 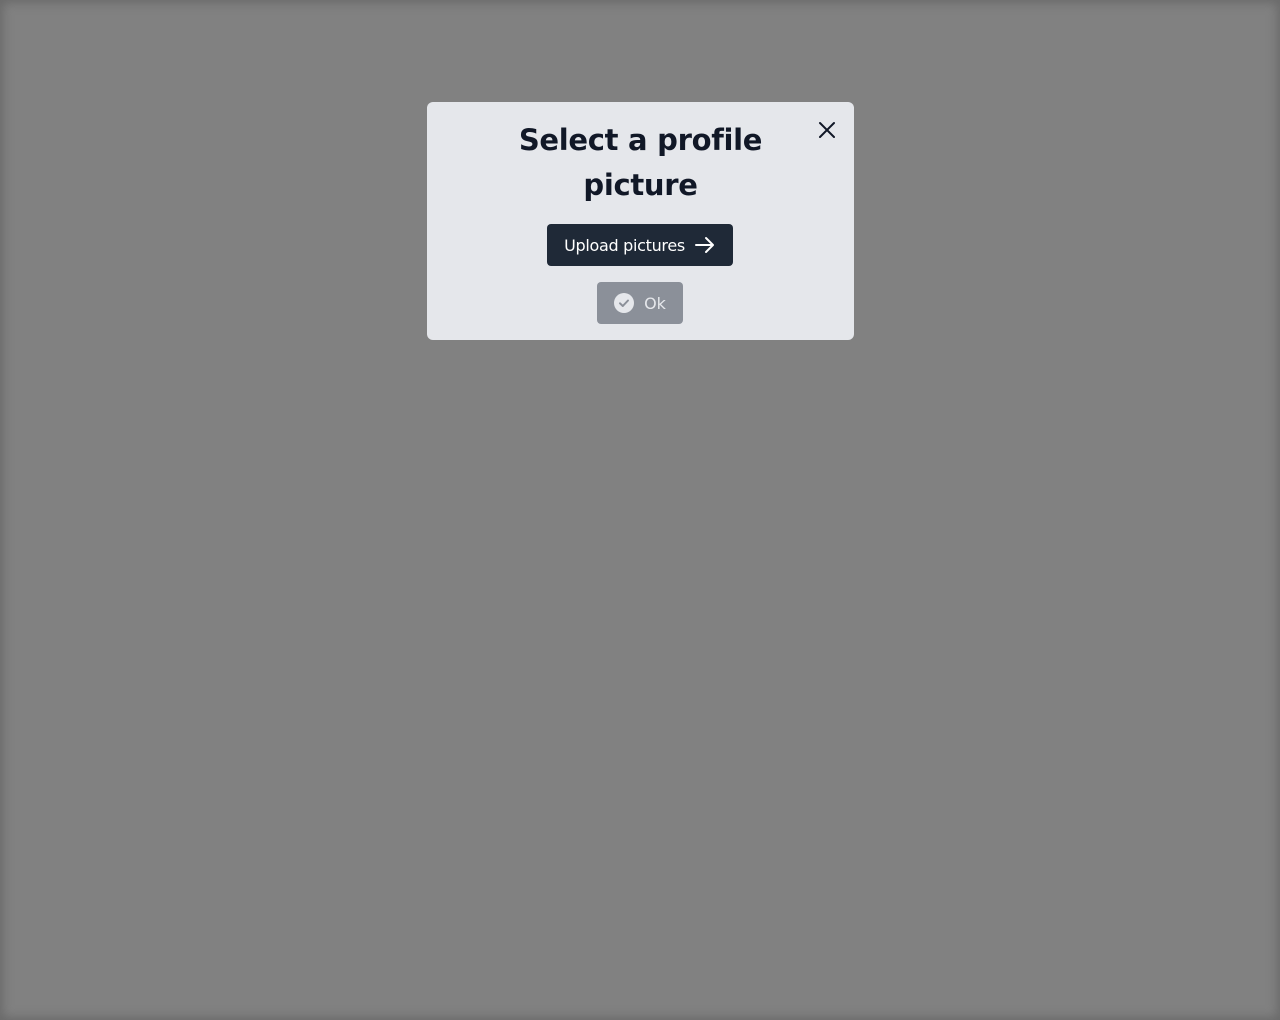 What do you see at coordinates (640, 303) in the screenshot?
I see `ok-button: Ok` at bounding box center [640, 303].